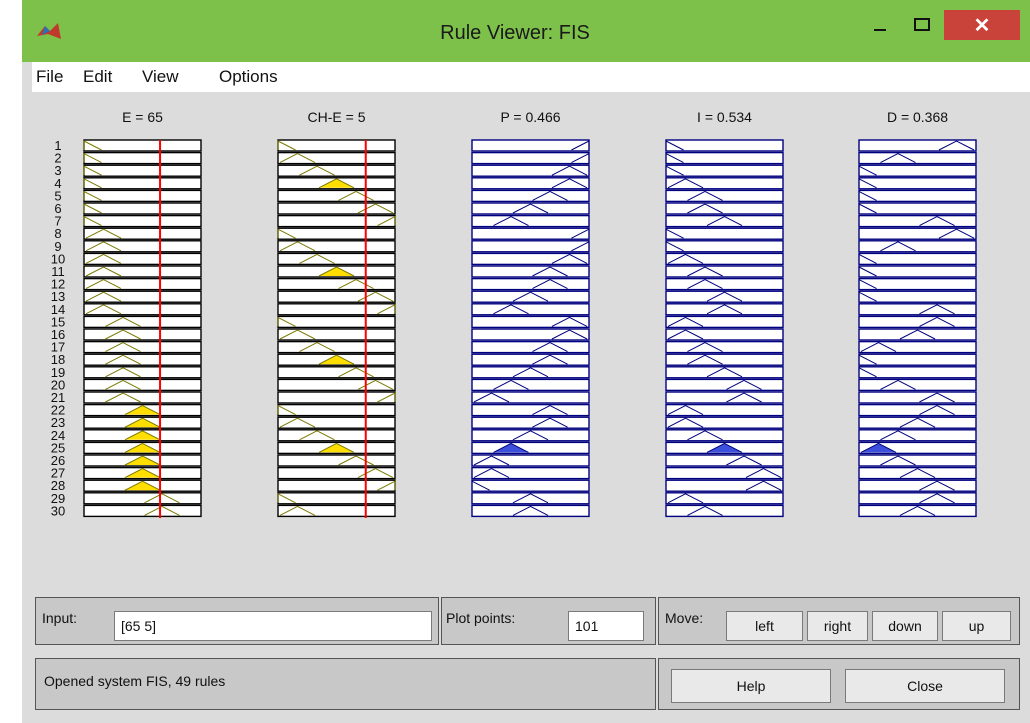  I want to click on input-panel: Input: [65 5], so click(237, 621).